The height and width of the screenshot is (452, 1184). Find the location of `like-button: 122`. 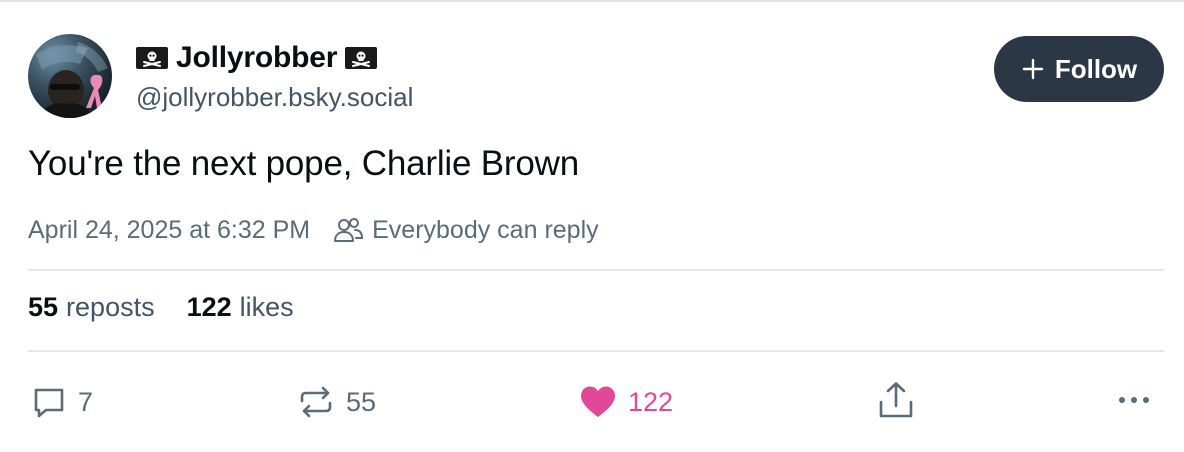

like-button: 122 is located at coordinates (625, 402).